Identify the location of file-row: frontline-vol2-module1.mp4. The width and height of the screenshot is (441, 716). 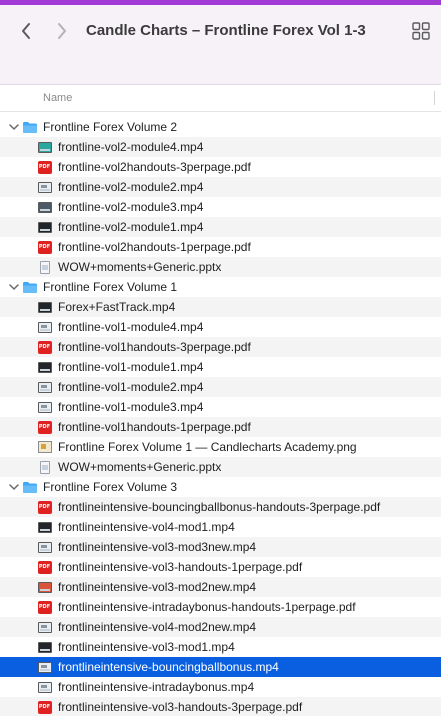
(220, 227).